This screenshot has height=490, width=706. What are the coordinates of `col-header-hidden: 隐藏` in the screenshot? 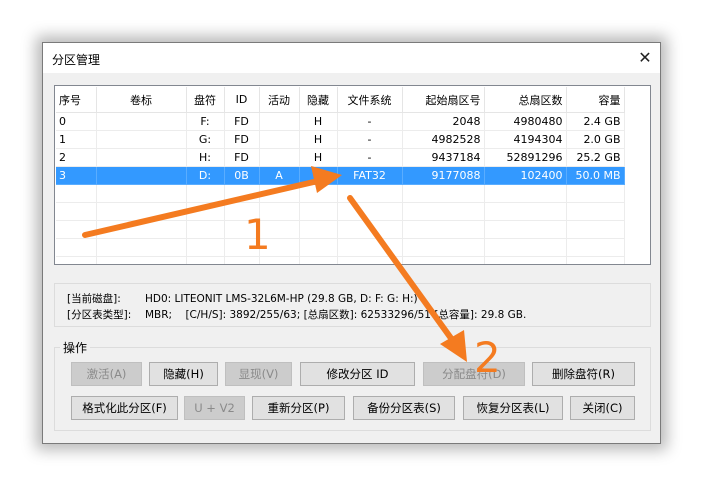 It's located at (318, 100).